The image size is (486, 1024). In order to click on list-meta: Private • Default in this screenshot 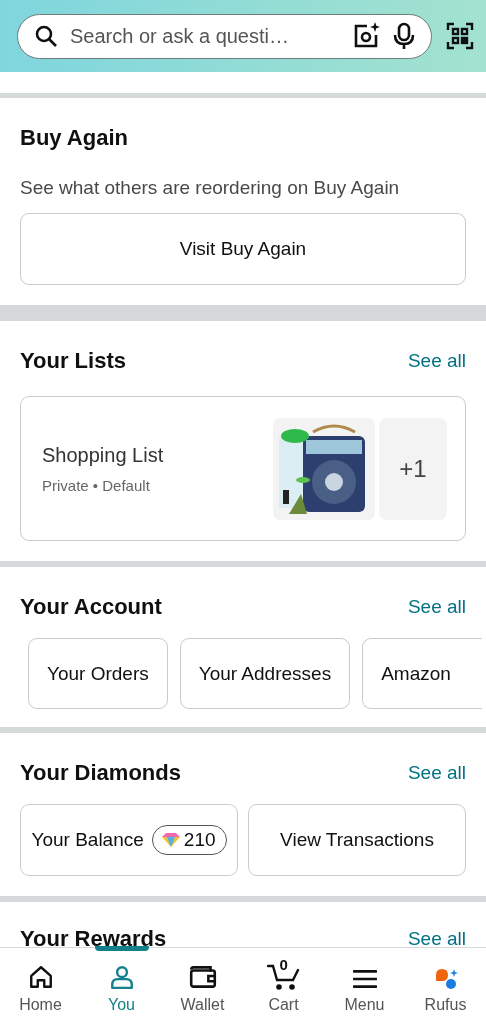, I will do `click(96, 485)`.